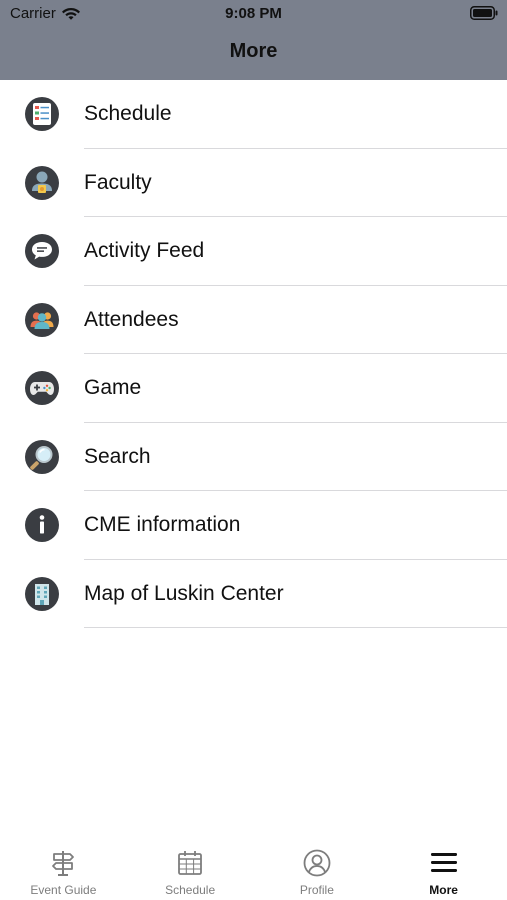 This screenshot has width=507, height=900. I want to click on menu-item-label: CME information, so click(162, 525).